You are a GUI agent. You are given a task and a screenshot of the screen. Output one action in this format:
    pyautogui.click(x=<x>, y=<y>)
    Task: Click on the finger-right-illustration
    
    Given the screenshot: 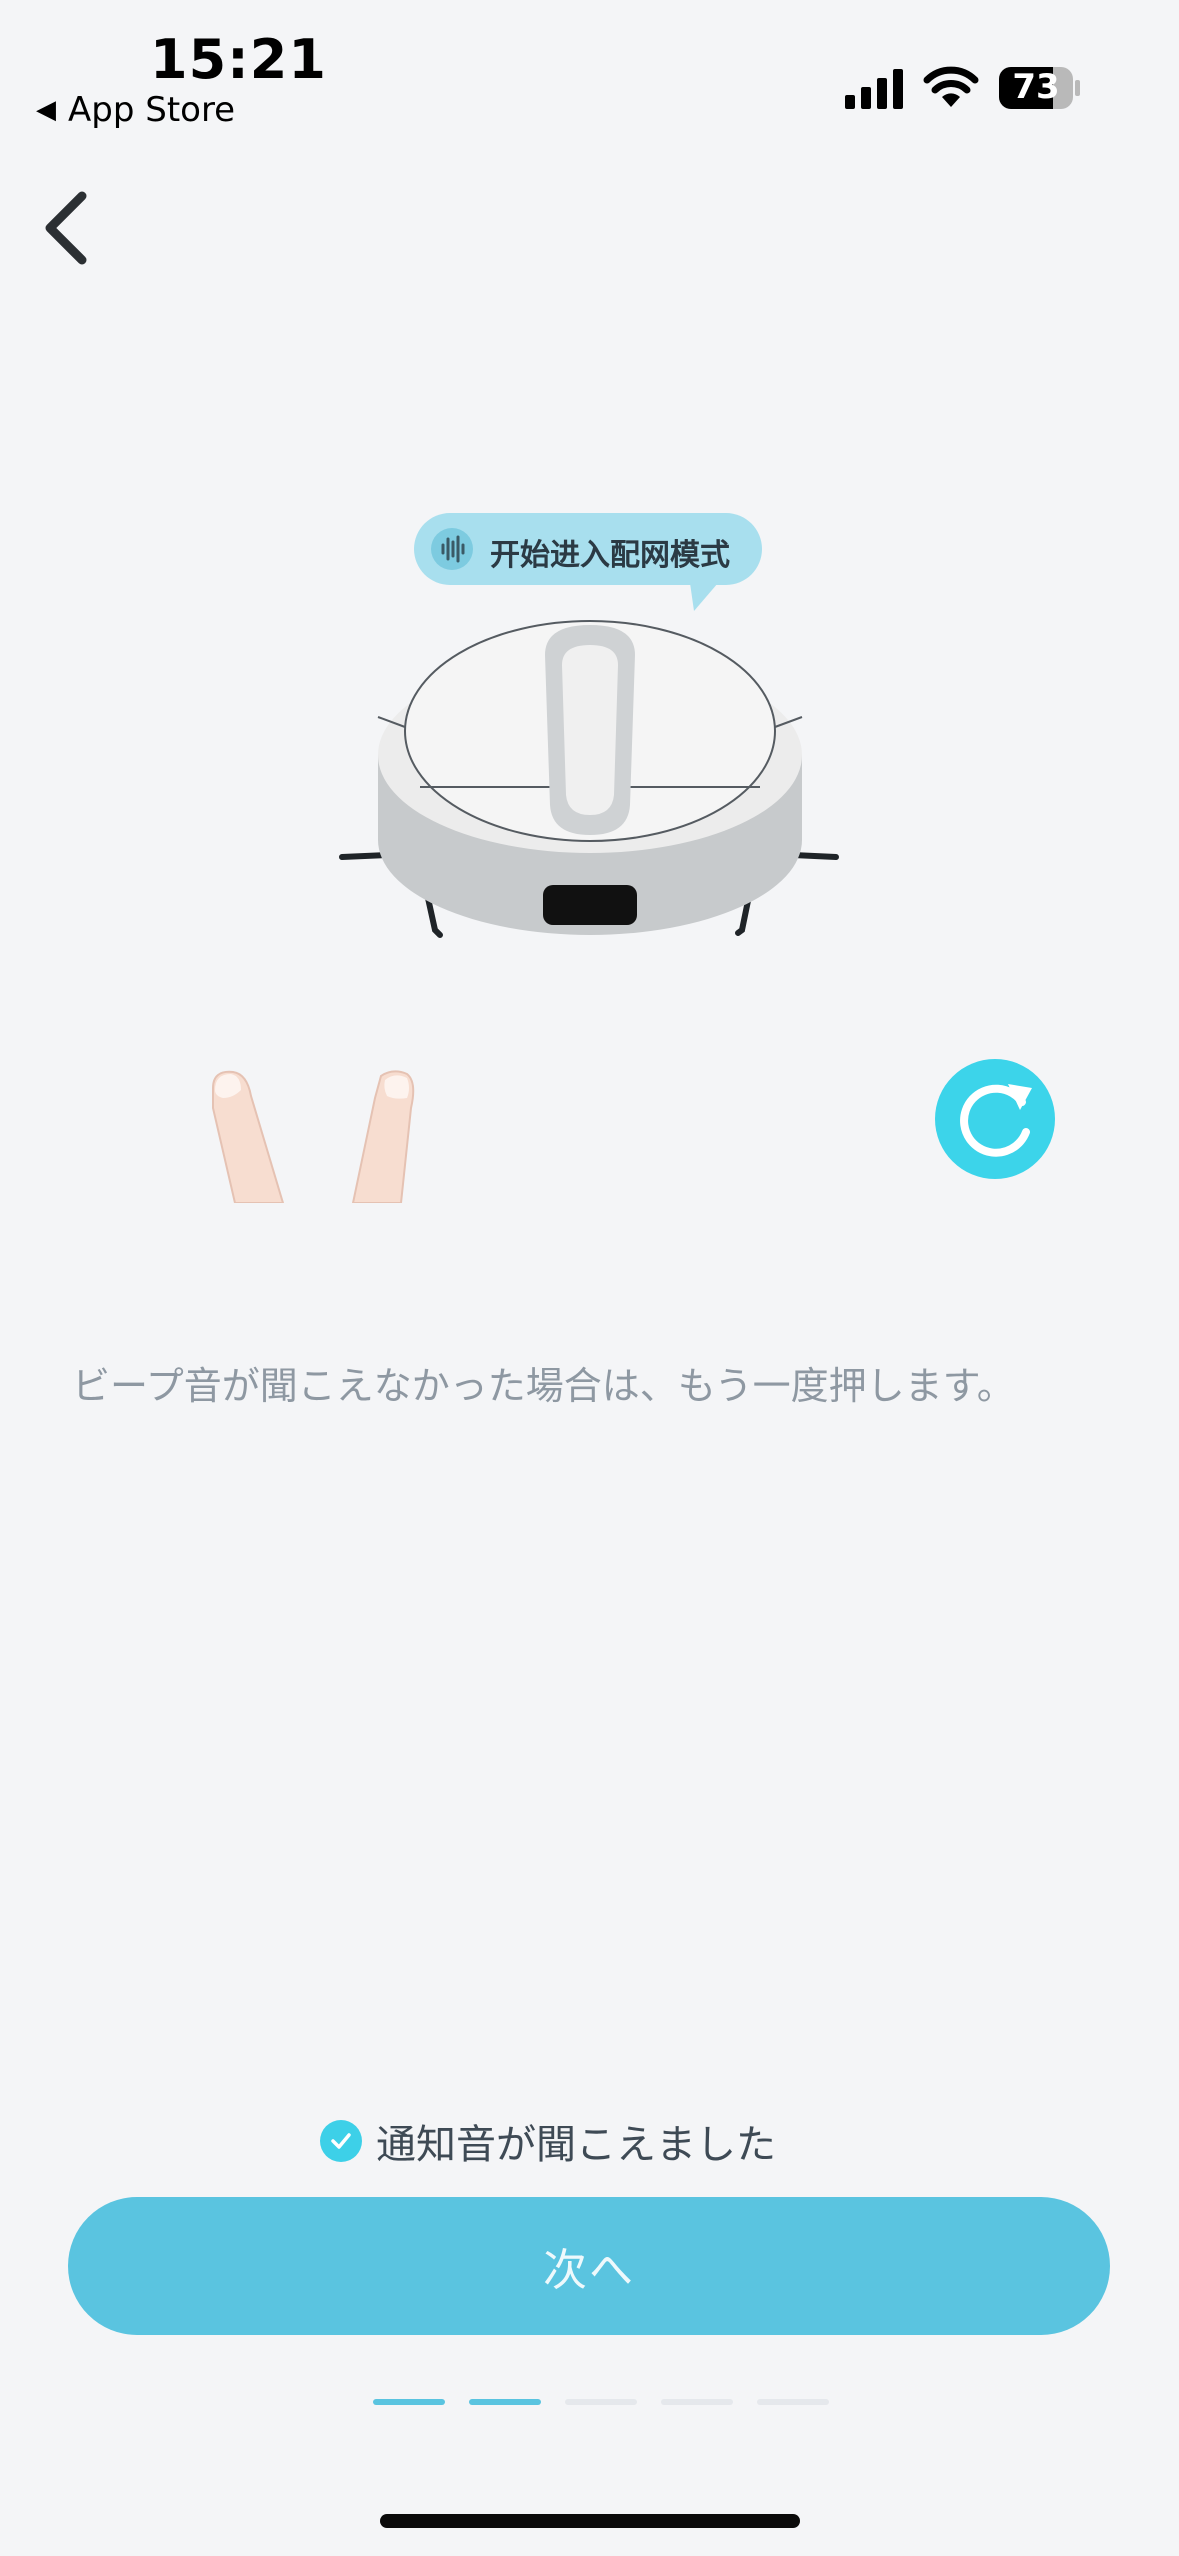 What is the action you would take?
    pyautogui.click(x=383, y=1136)
    